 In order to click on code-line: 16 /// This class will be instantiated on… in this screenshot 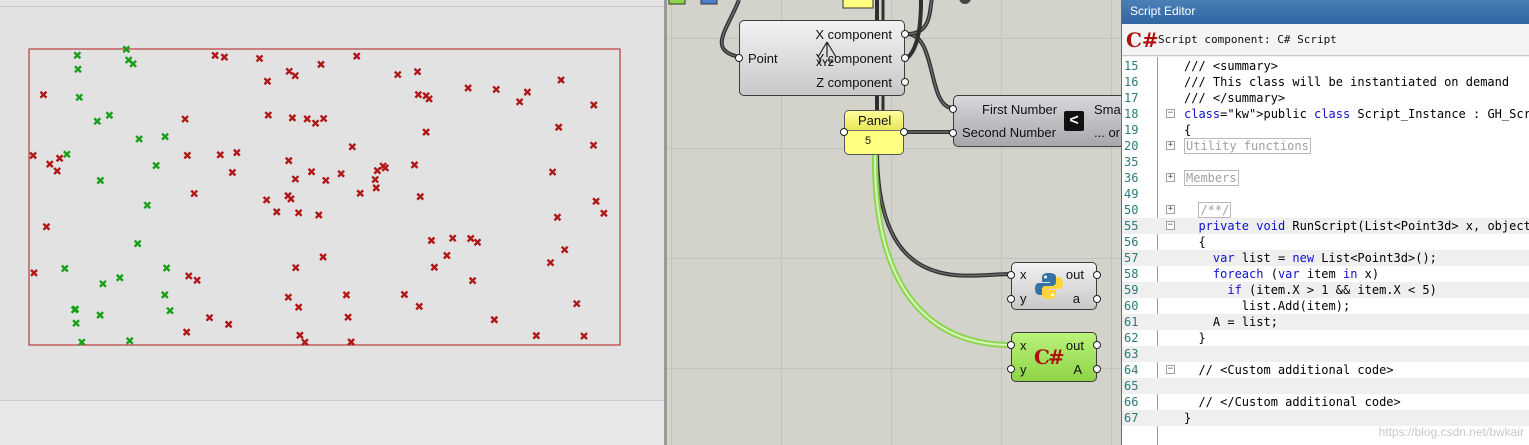, I will do `click(1325, 82)`.